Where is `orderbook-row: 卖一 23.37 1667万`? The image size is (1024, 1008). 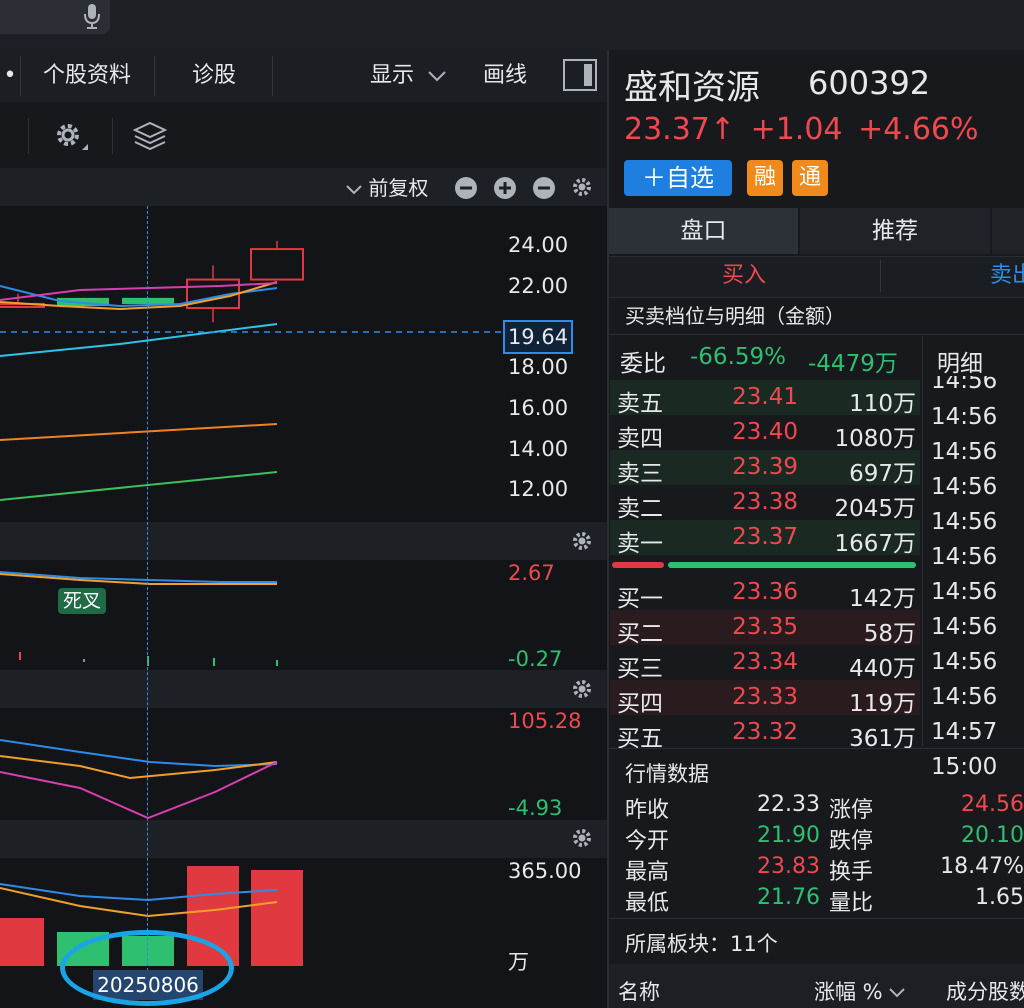 orderbook-row: 卖一 23.37 1667万 is located at coordinates (765, 538).